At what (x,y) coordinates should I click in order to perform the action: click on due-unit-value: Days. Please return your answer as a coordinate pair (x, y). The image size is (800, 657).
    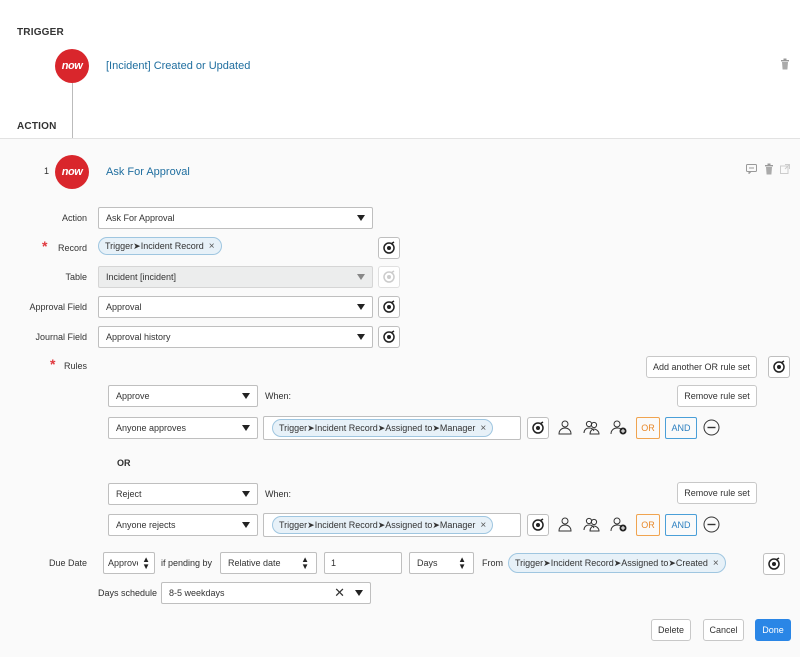
    Looking at the image, I should click on (427, 563).